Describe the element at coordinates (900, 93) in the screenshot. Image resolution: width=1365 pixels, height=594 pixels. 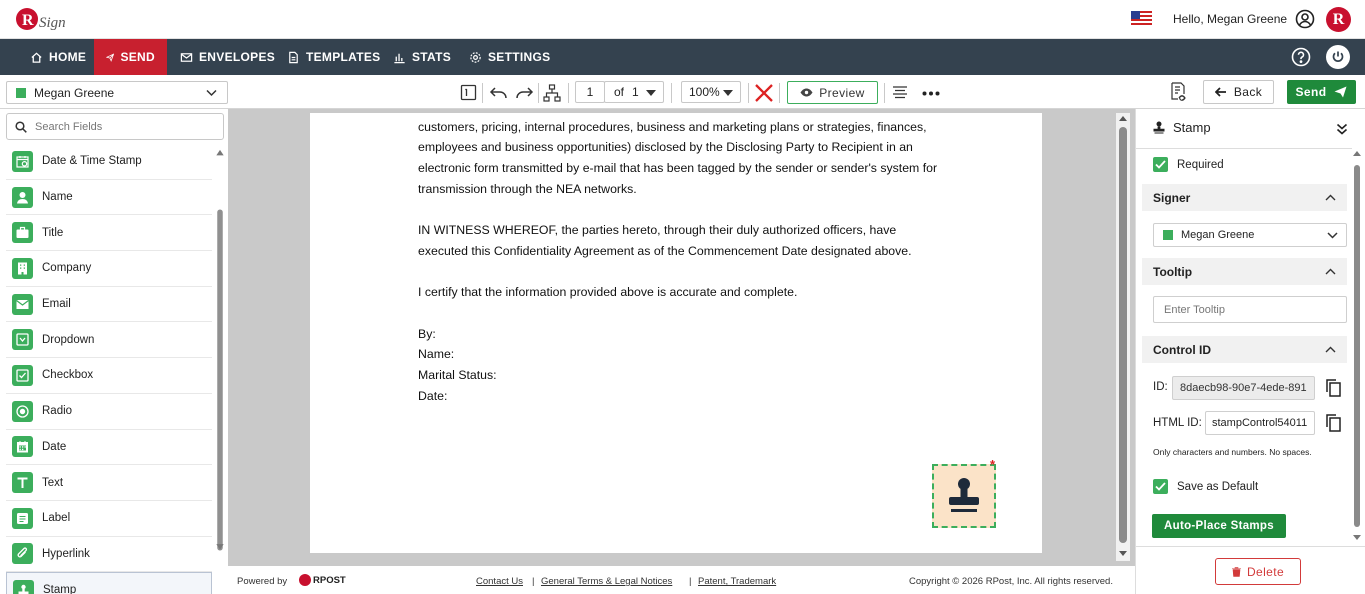
I see `list-lines-icon` at that location.